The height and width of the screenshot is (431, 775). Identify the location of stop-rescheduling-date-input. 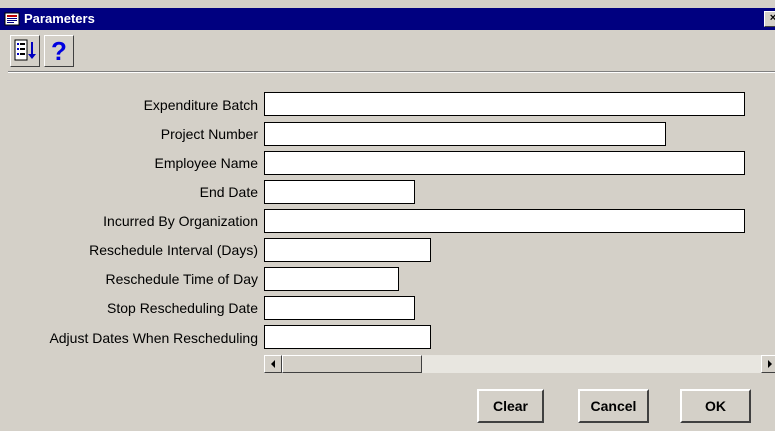
(339, 308).